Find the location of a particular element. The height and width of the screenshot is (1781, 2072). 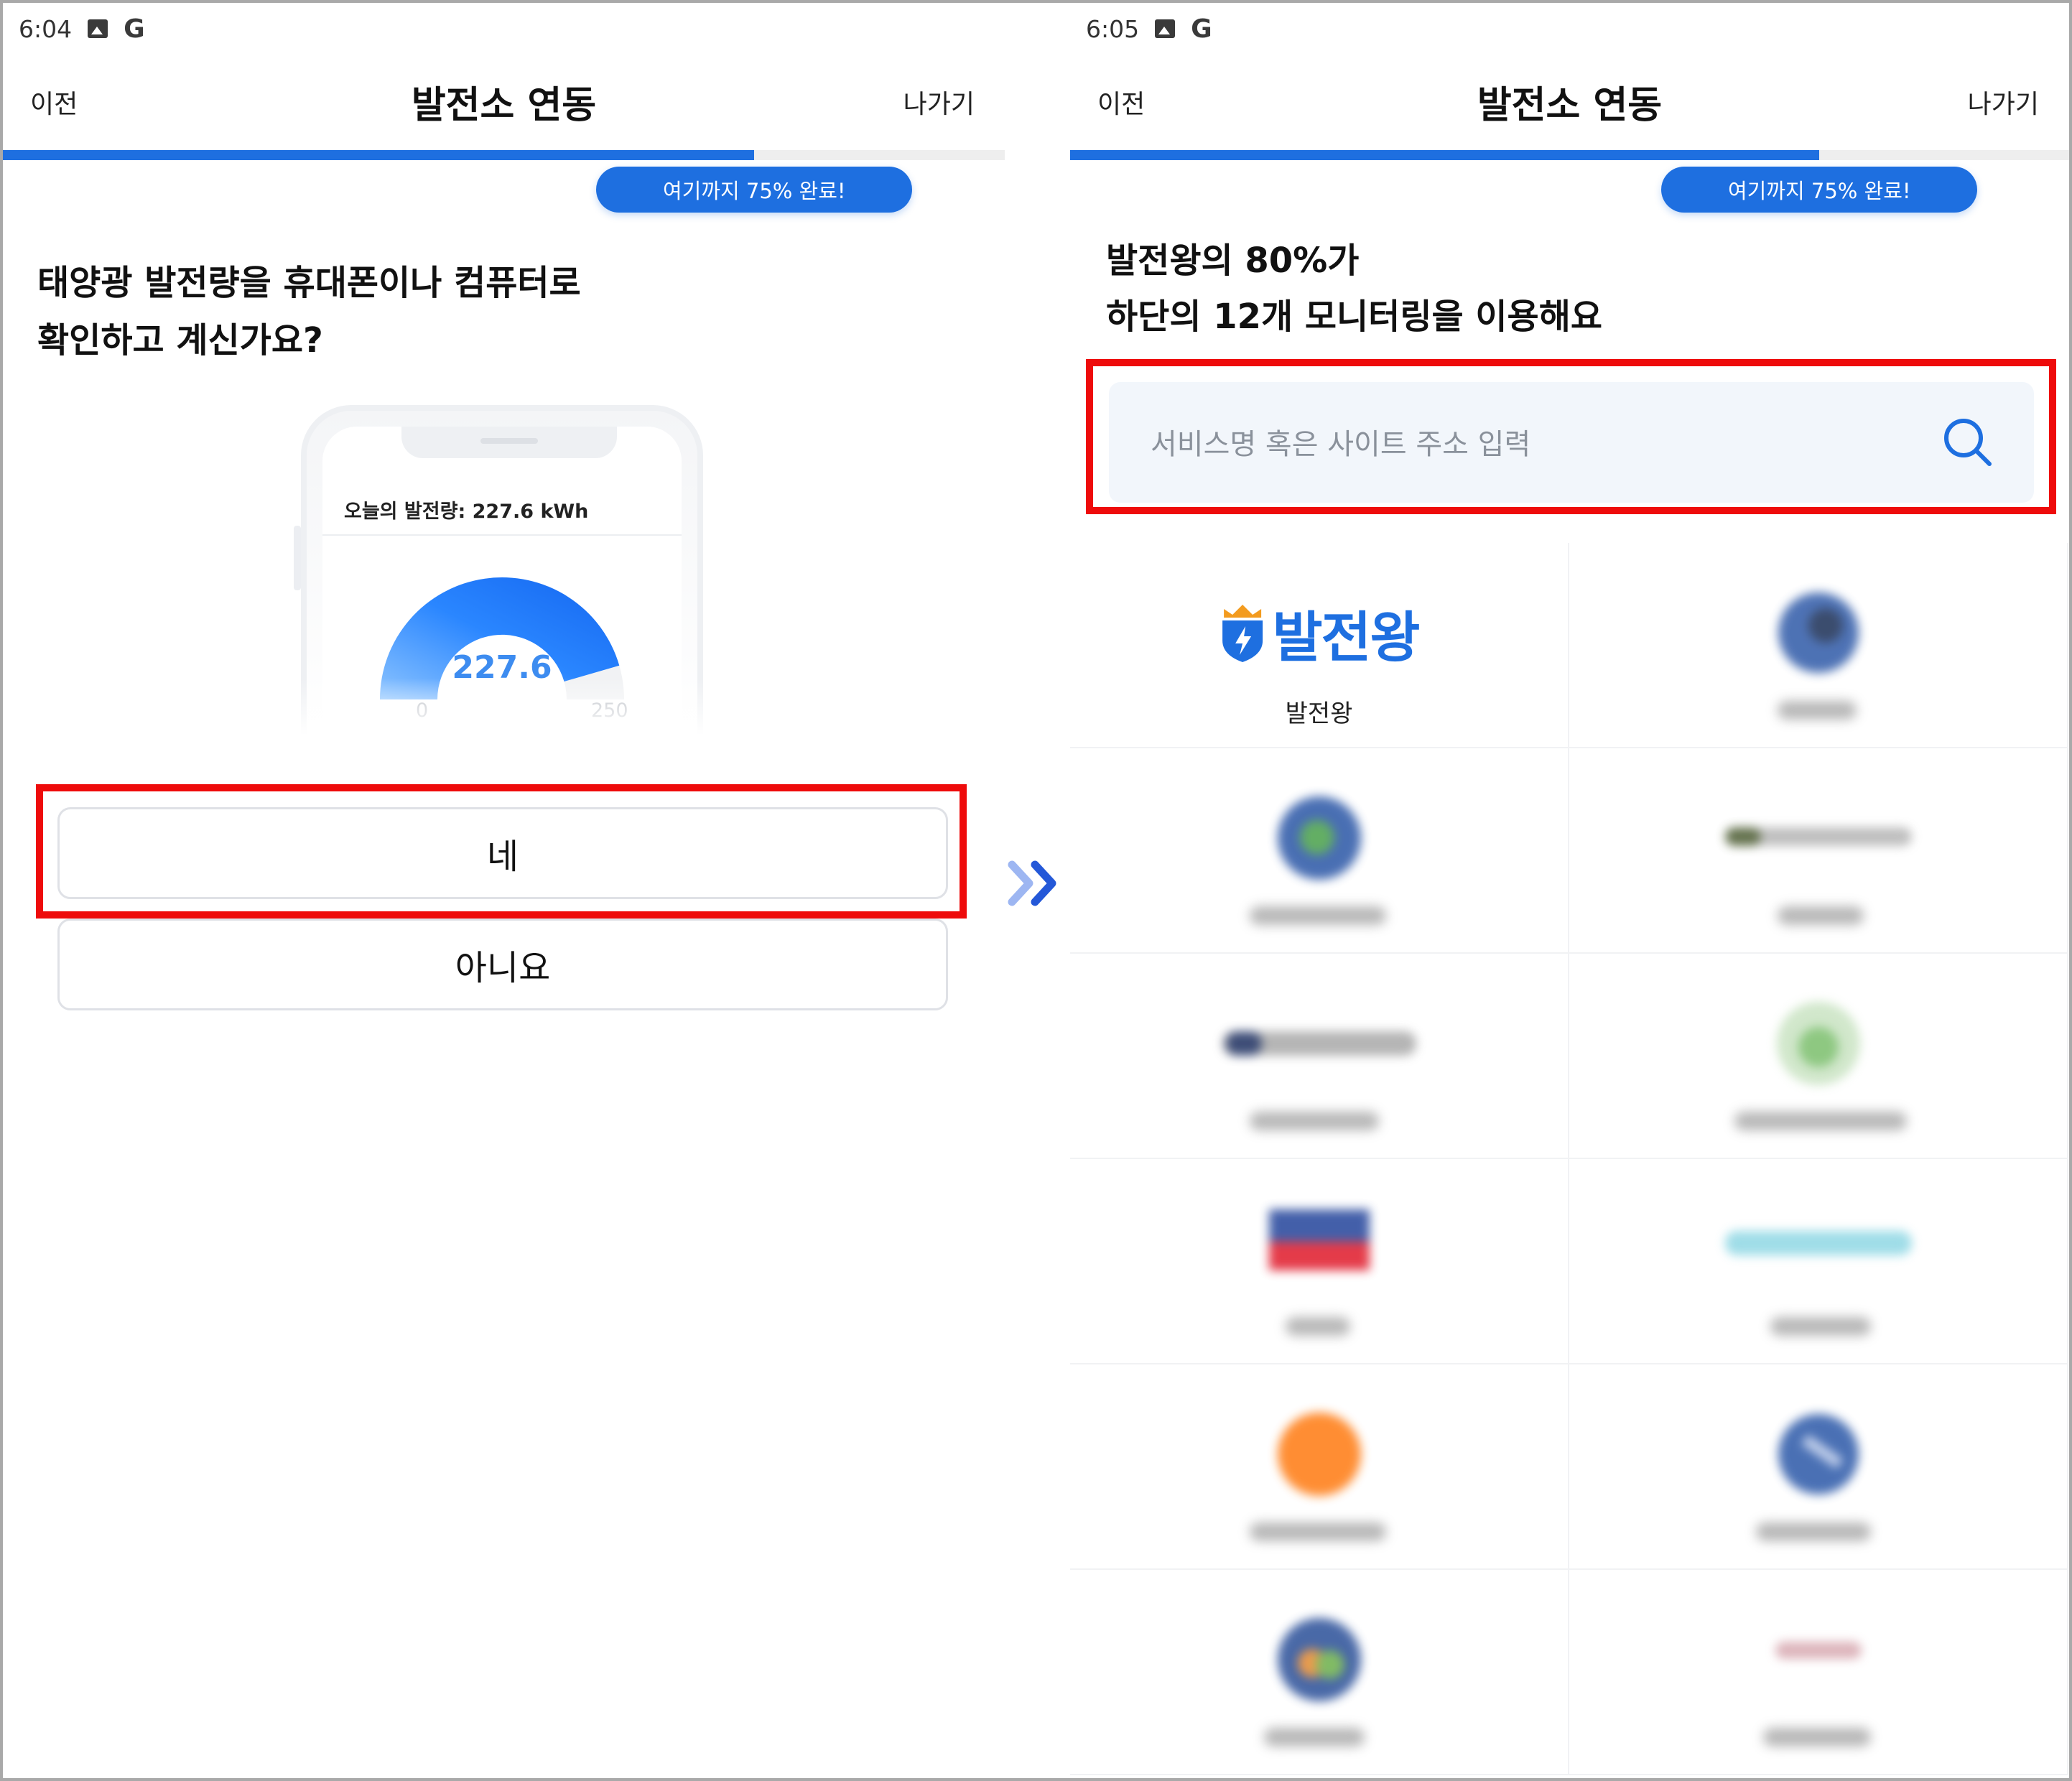

service-tile-baljeonwang: 발전왕 발전왕 is located at coordinates (1320, 645).